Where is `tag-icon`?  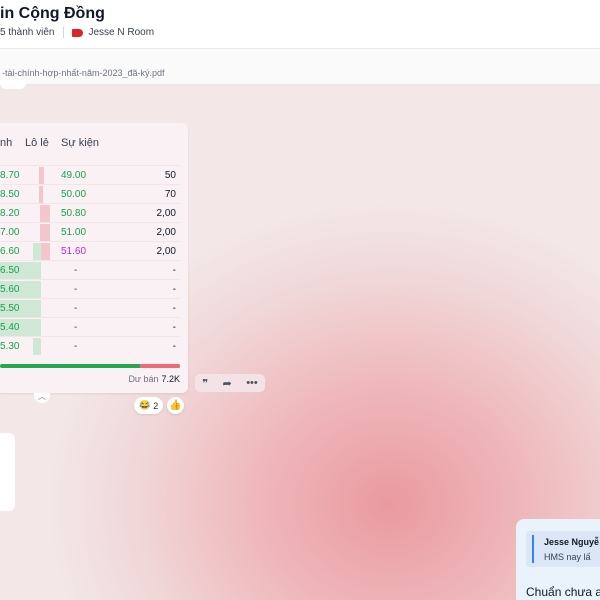
tag-icon is located at coordinates (77, 32).